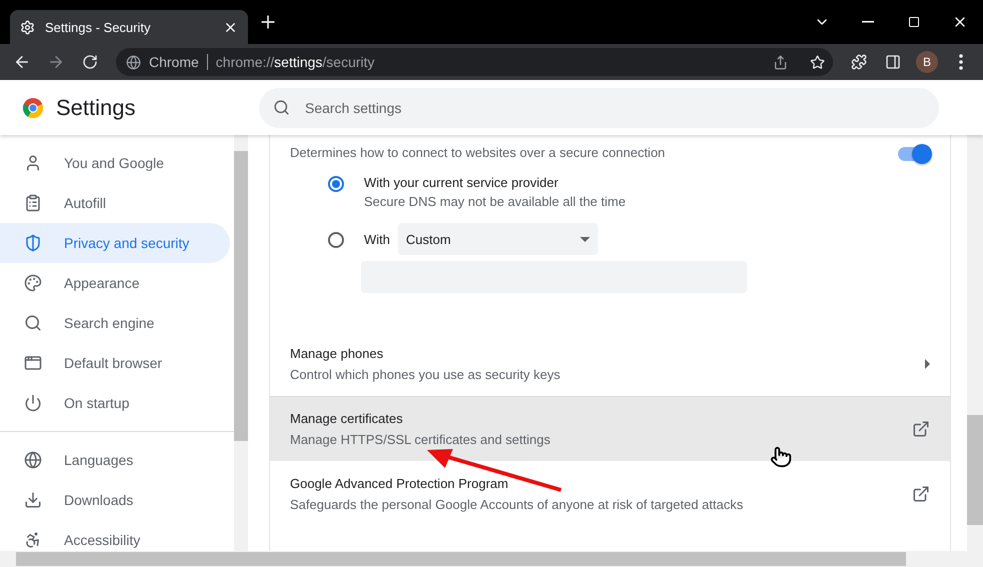 The width and height of the screenshot is (983, 567). Describe the element at coordinates (115, 363) in the screenshot. I see `sidebar-item: Default browser` at that location.